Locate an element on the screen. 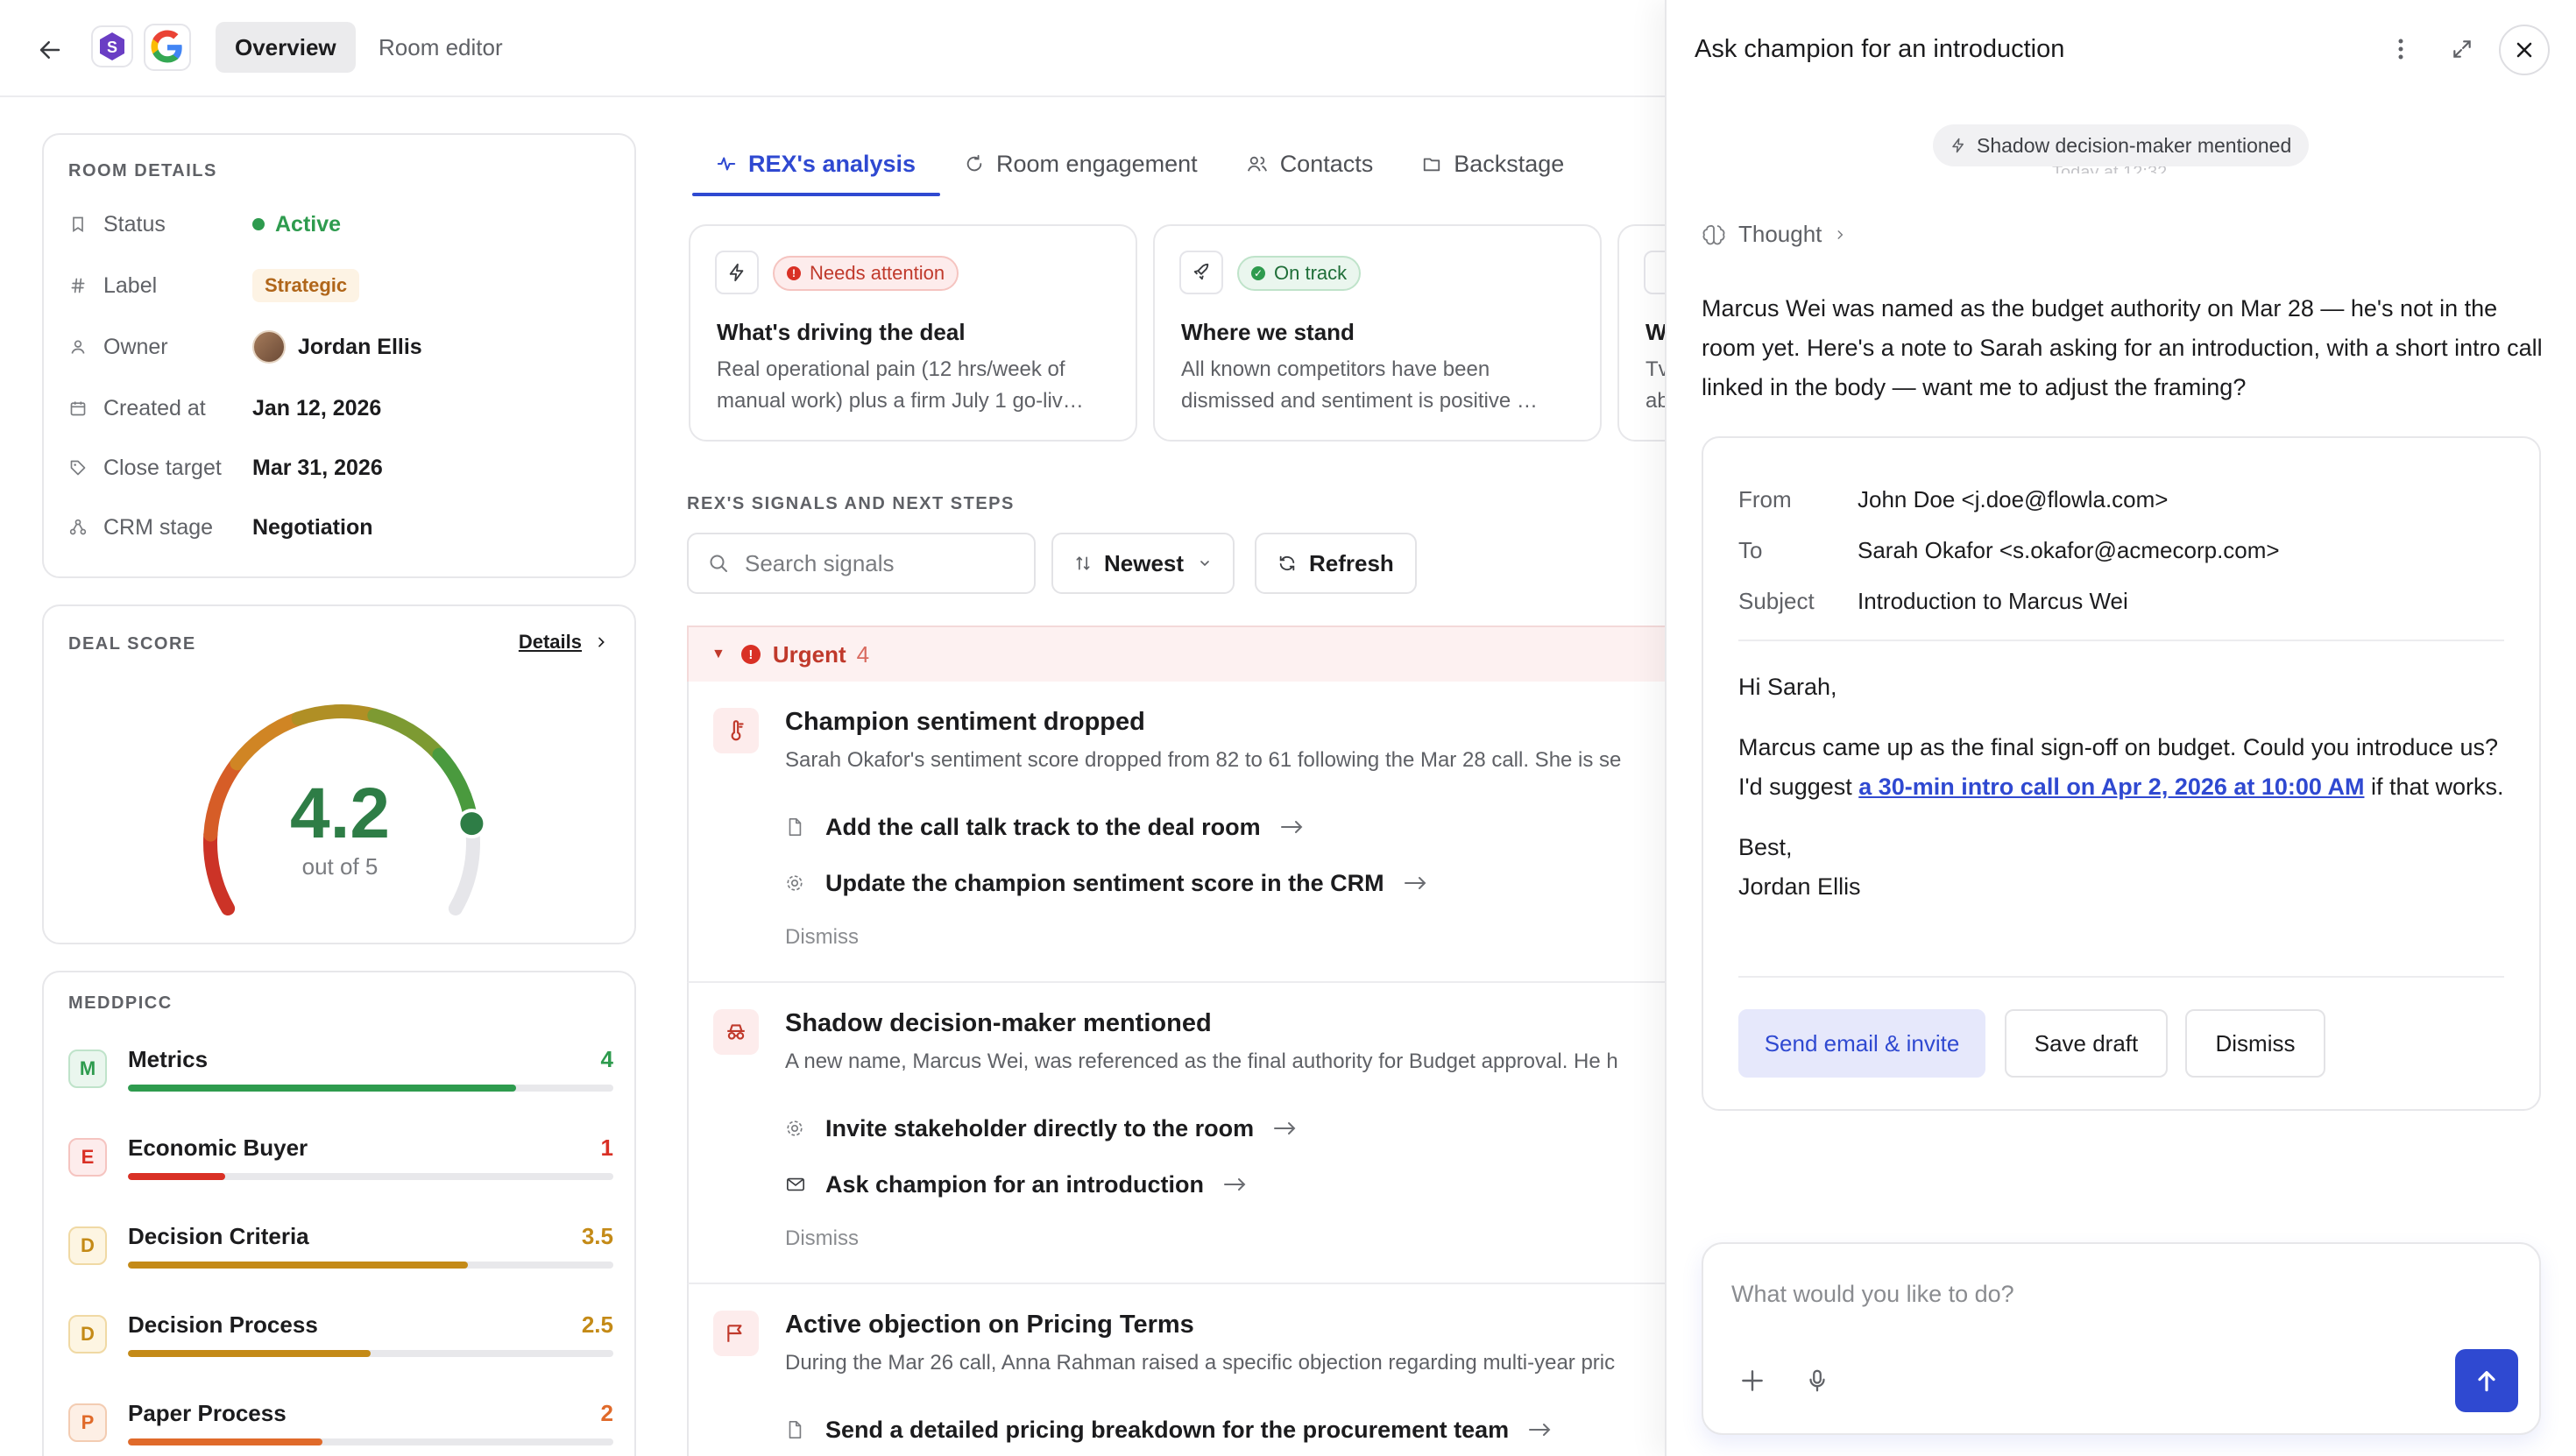  refresh-circle-icon is located at coordinates (974, 163).